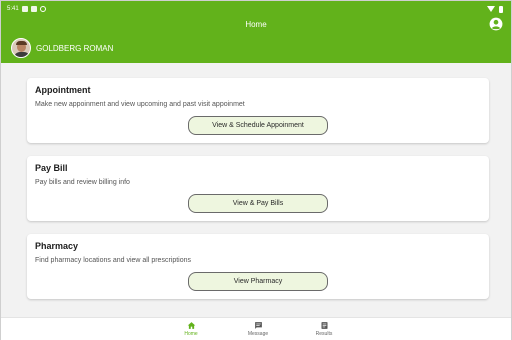 The image size is (512, 340). Describe the element at coordinates (191, 325) in the screenshot. I see `home-icon` at that location.